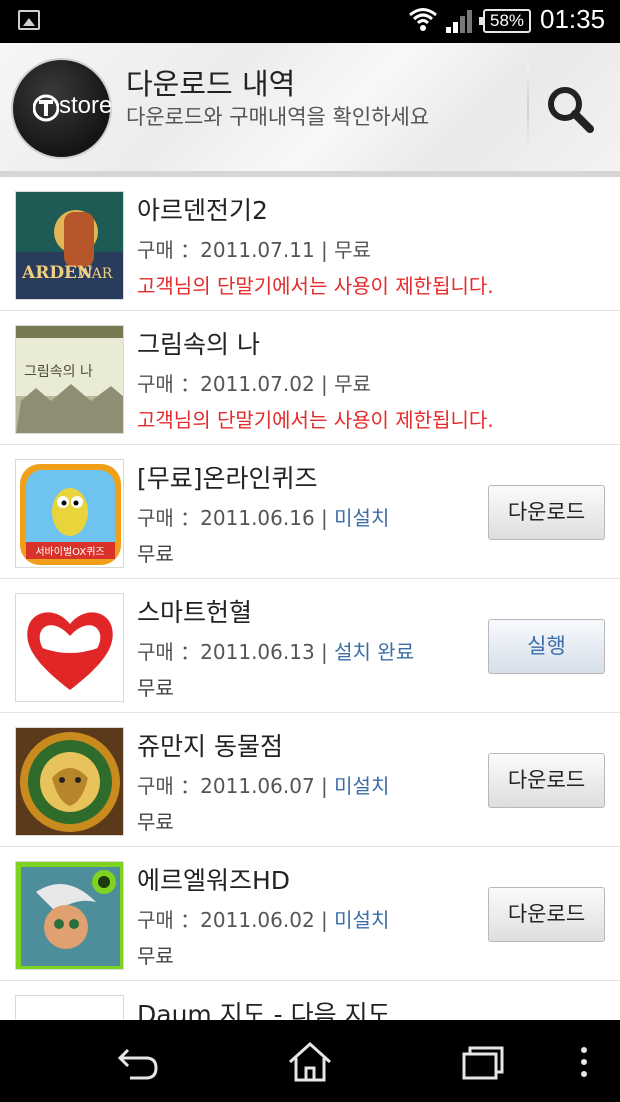  I want to click on purchase-info: 구매 ：2011.06.02 | 미설치, so click(263, 920).